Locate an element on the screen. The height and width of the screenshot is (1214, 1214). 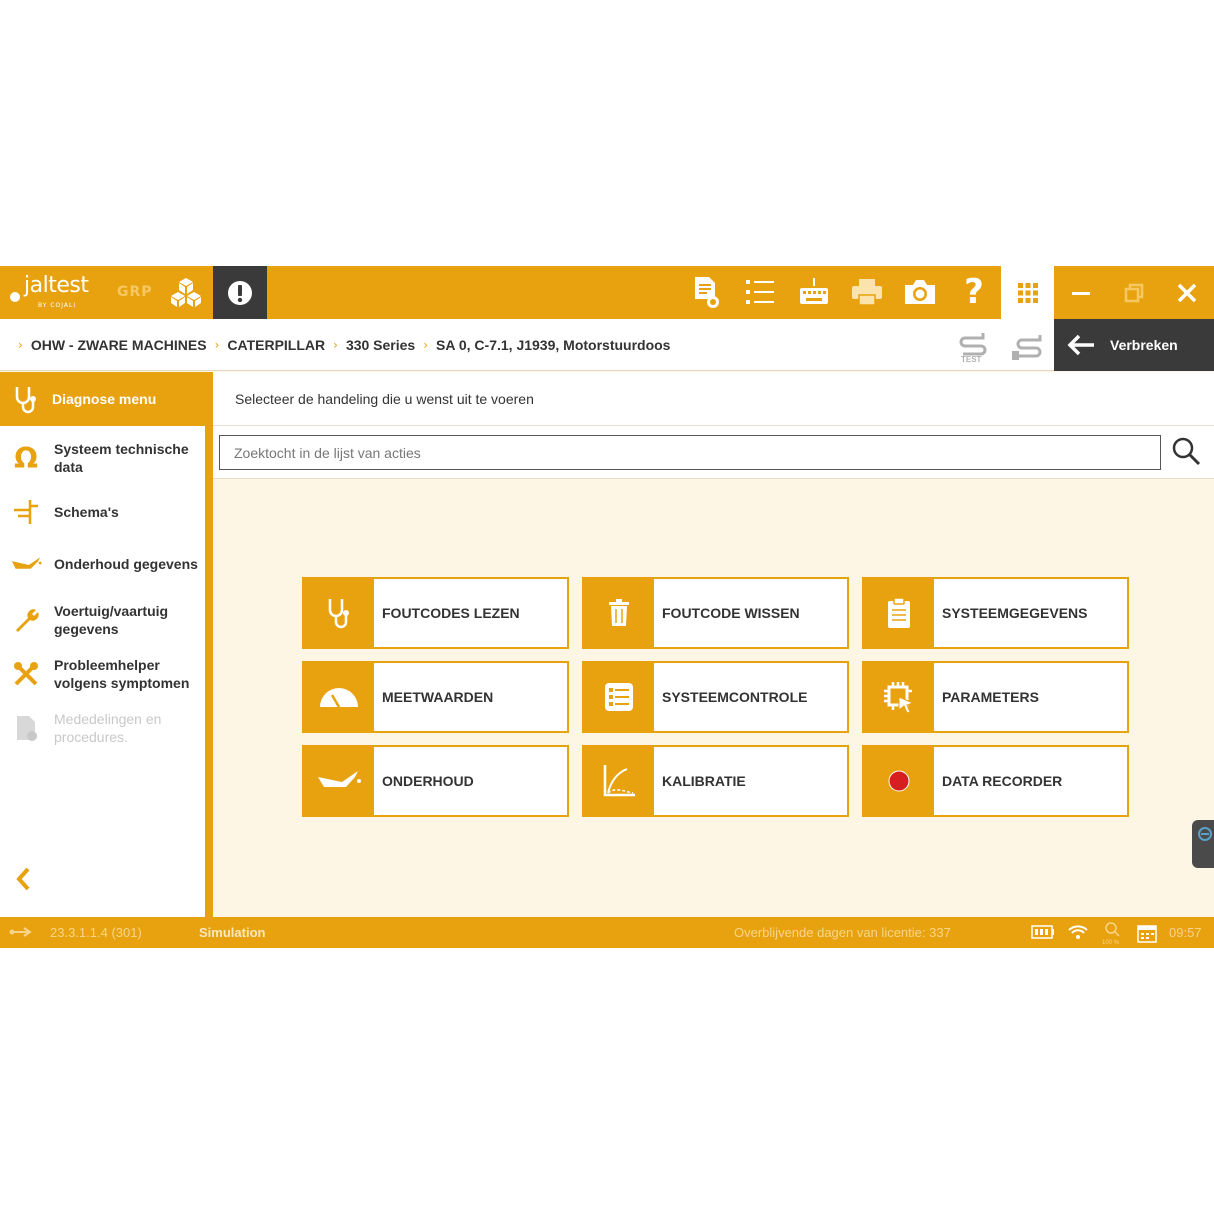
apps-grid-button is located at coordinates (1027, 292).